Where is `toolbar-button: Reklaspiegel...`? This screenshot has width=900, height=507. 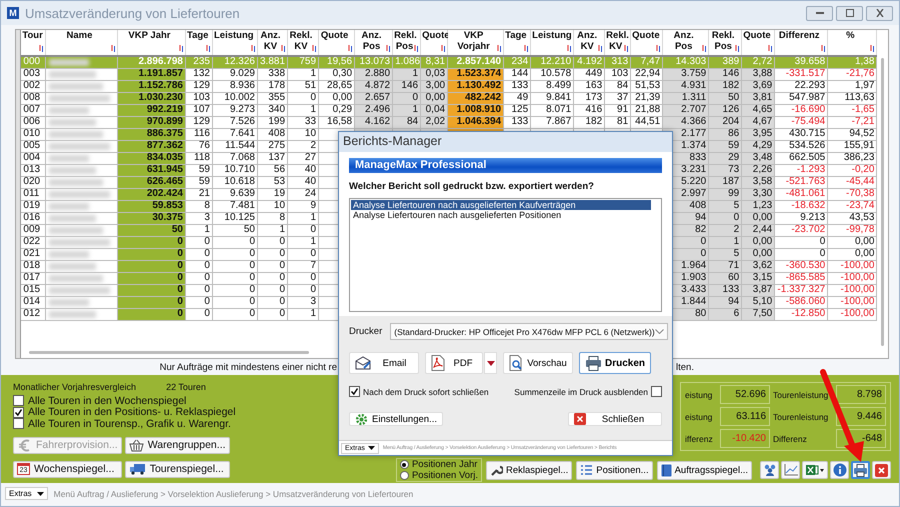
toolbar-button: Reklaspiegel... is located at coordinates (529, 470).